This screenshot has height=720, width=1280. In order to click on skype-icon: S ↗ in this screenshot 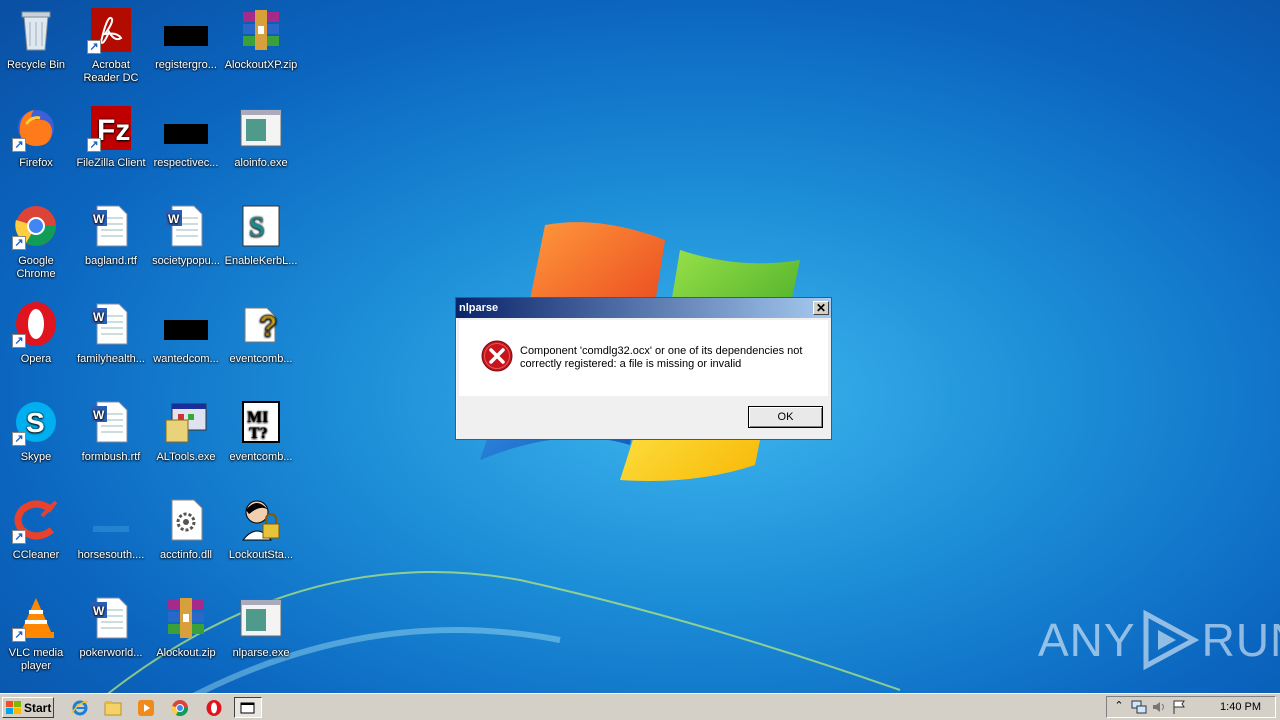, I will do `click(36, 422)`.